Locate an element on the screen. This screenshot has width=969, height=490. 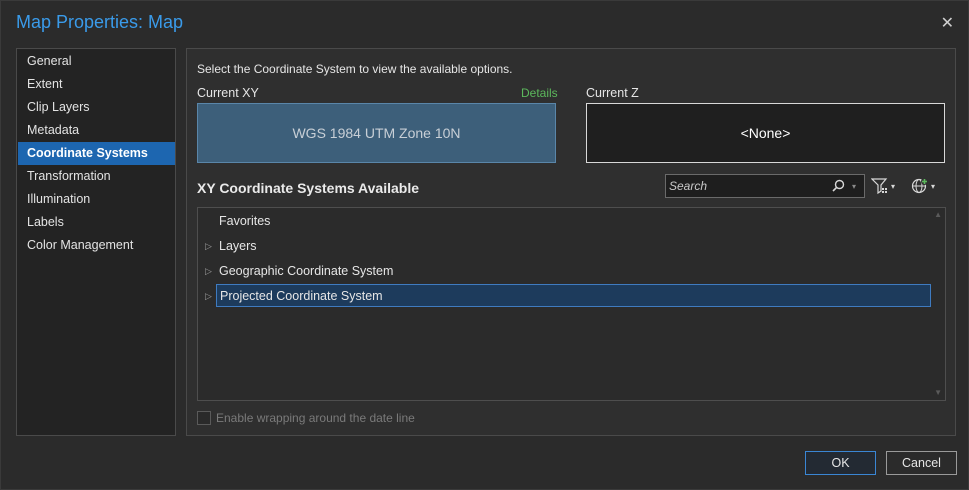
filter-button: ▾ is located at coordinates (883, 186).